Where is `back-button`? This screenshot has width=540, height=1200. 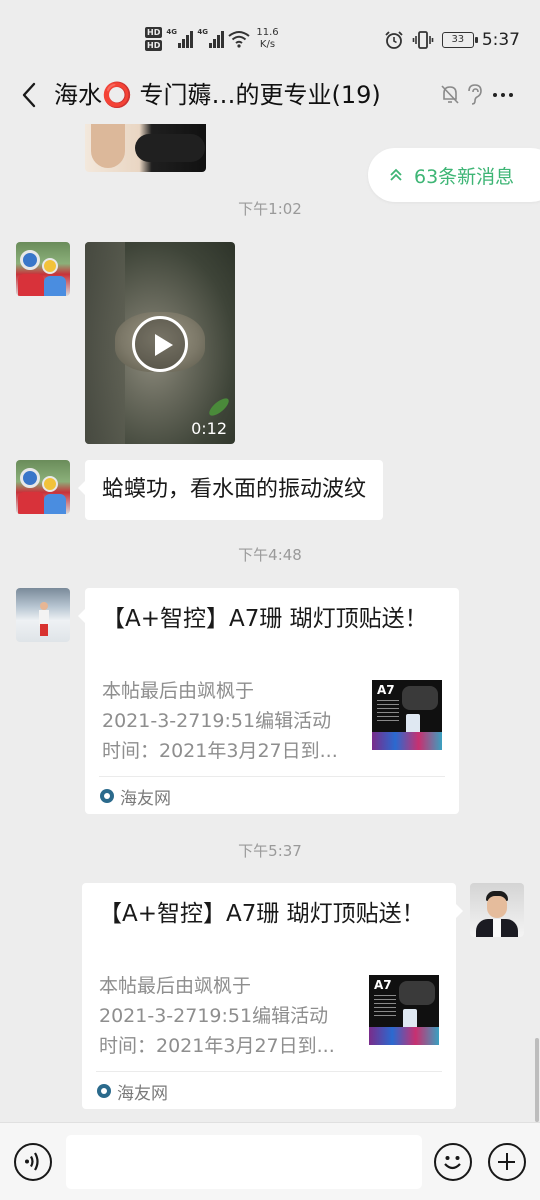 back-button is located at coordinates (29, 95).